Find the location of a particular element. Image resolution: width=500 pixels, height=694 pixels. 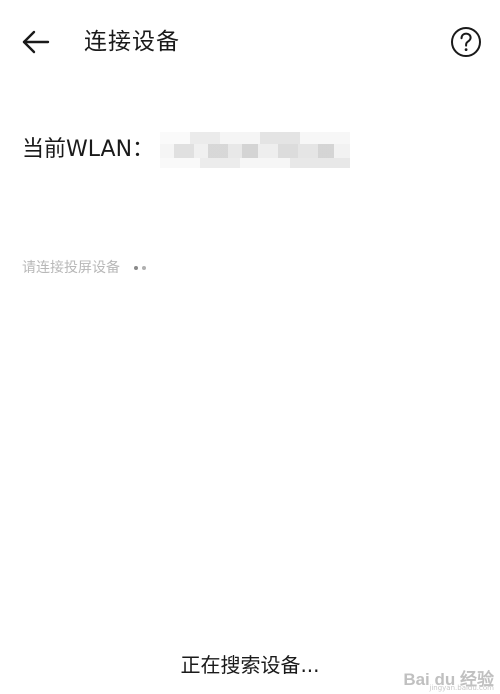

connect-hint-text: 请连接投屏设备 is located at coordinates (71, 268).